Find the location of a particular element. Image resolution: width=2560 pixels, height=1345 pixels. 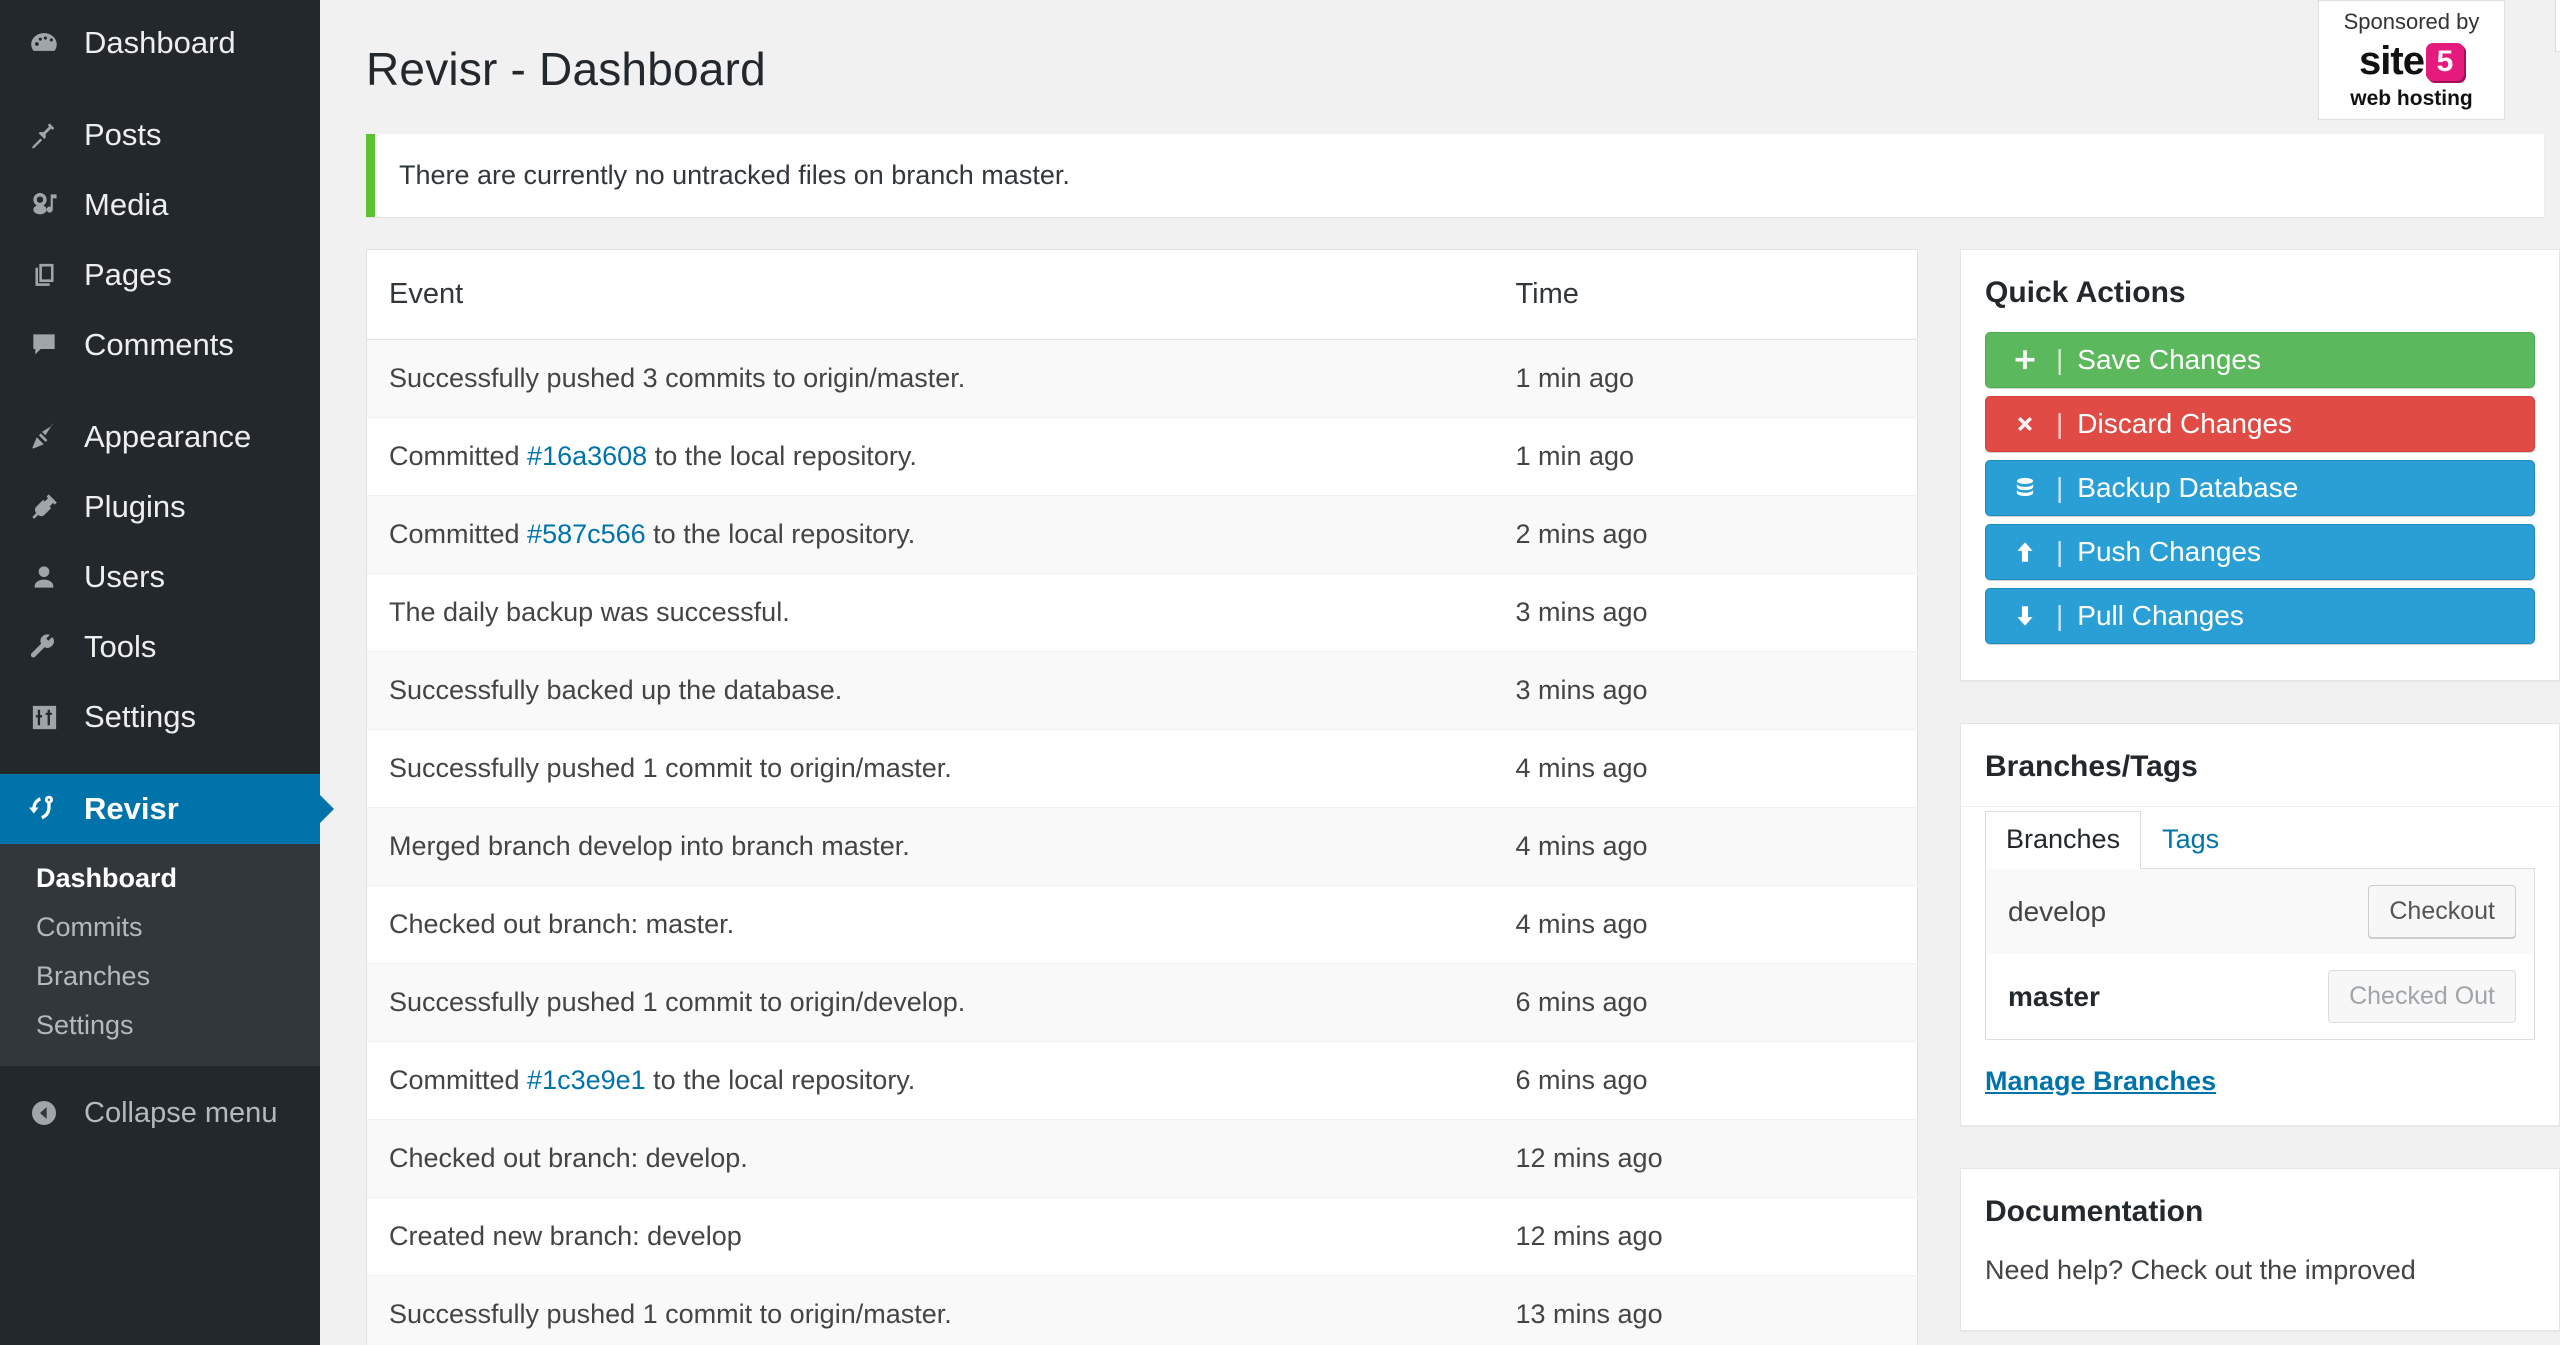

table-row: Created new branch: develop 12 mins ago is located at coordinates (1142, 1236).